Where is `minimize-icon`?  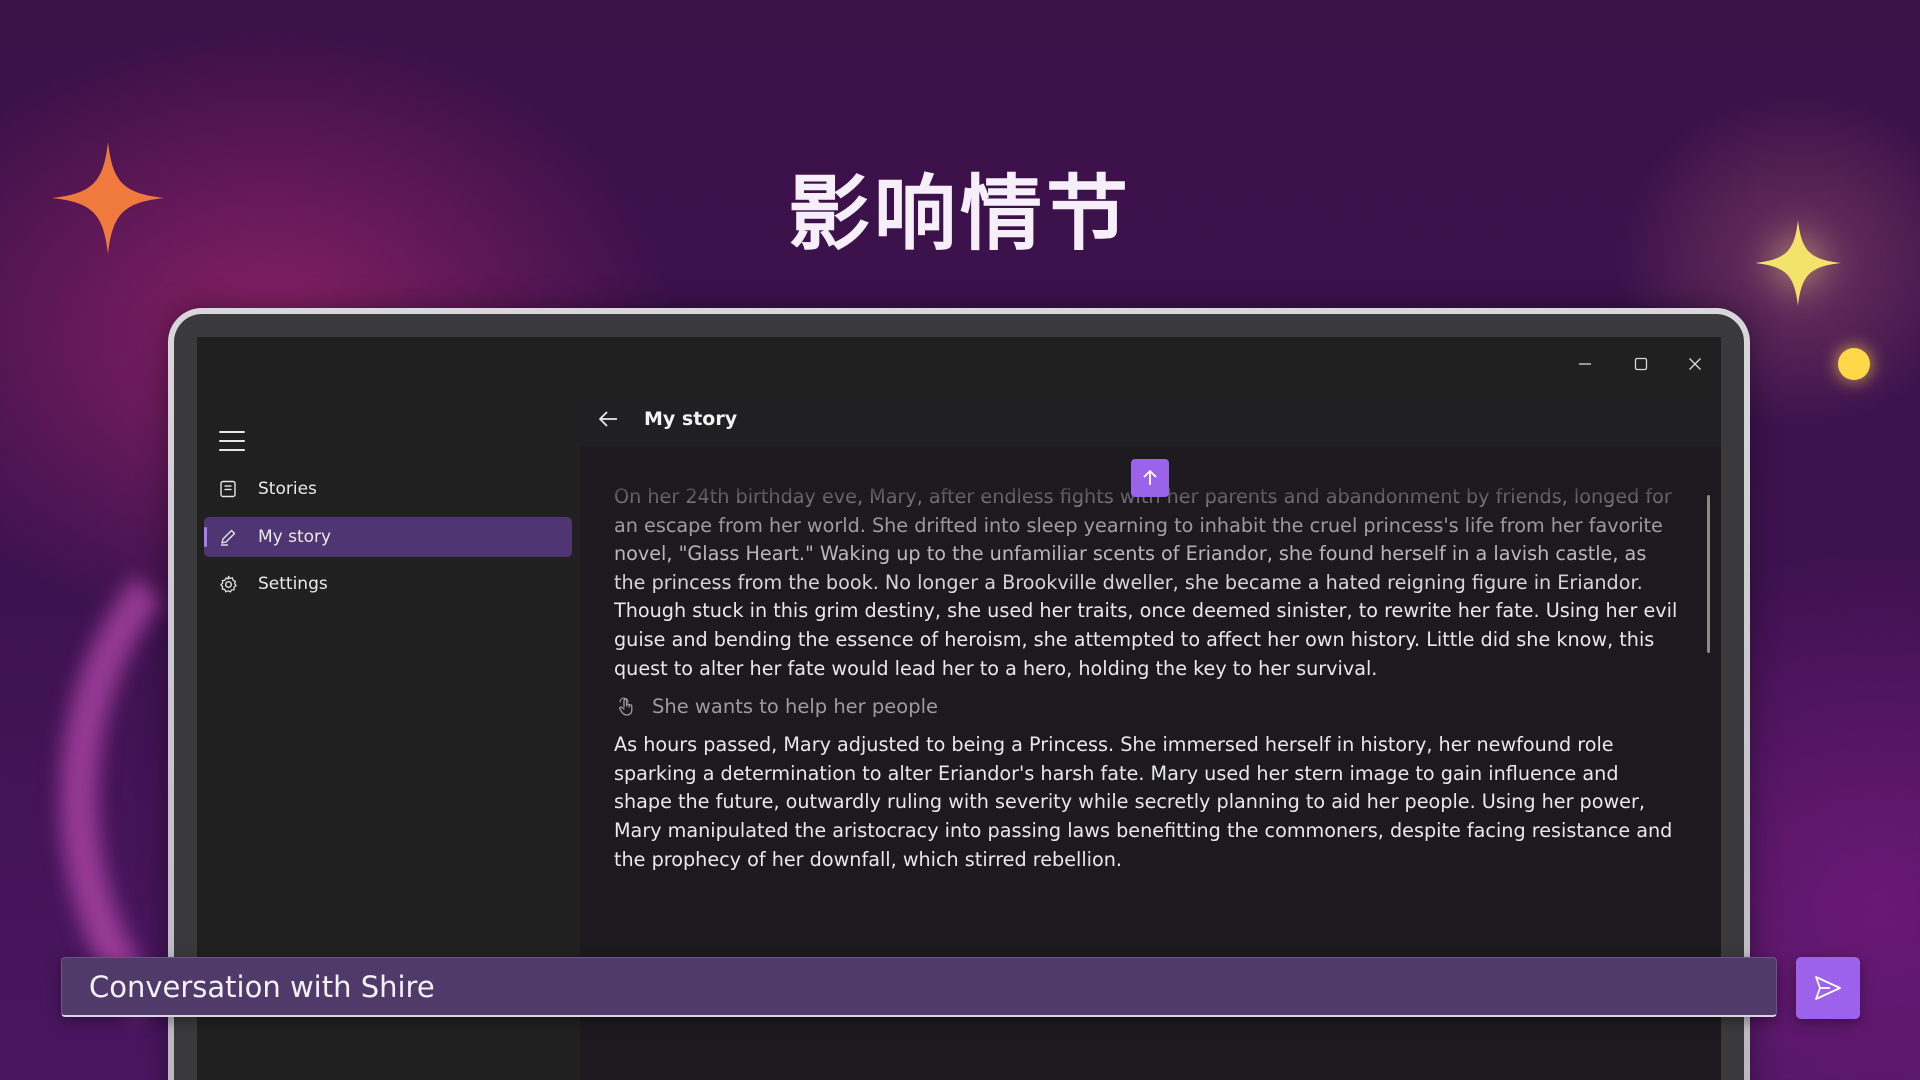
minimize-icon is located at coordinates (1585, 364).